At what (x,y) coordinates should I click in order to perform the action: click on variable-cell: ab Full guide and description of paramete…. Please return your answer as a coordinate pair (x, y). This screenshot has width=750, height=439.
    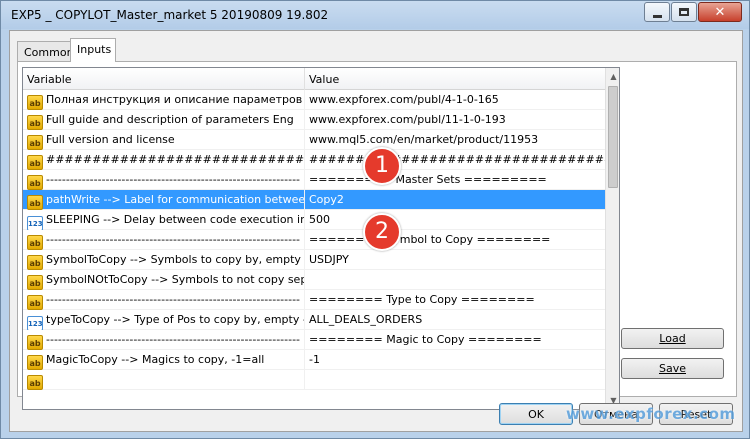
    Looking at the image, I should click on (164, 120).